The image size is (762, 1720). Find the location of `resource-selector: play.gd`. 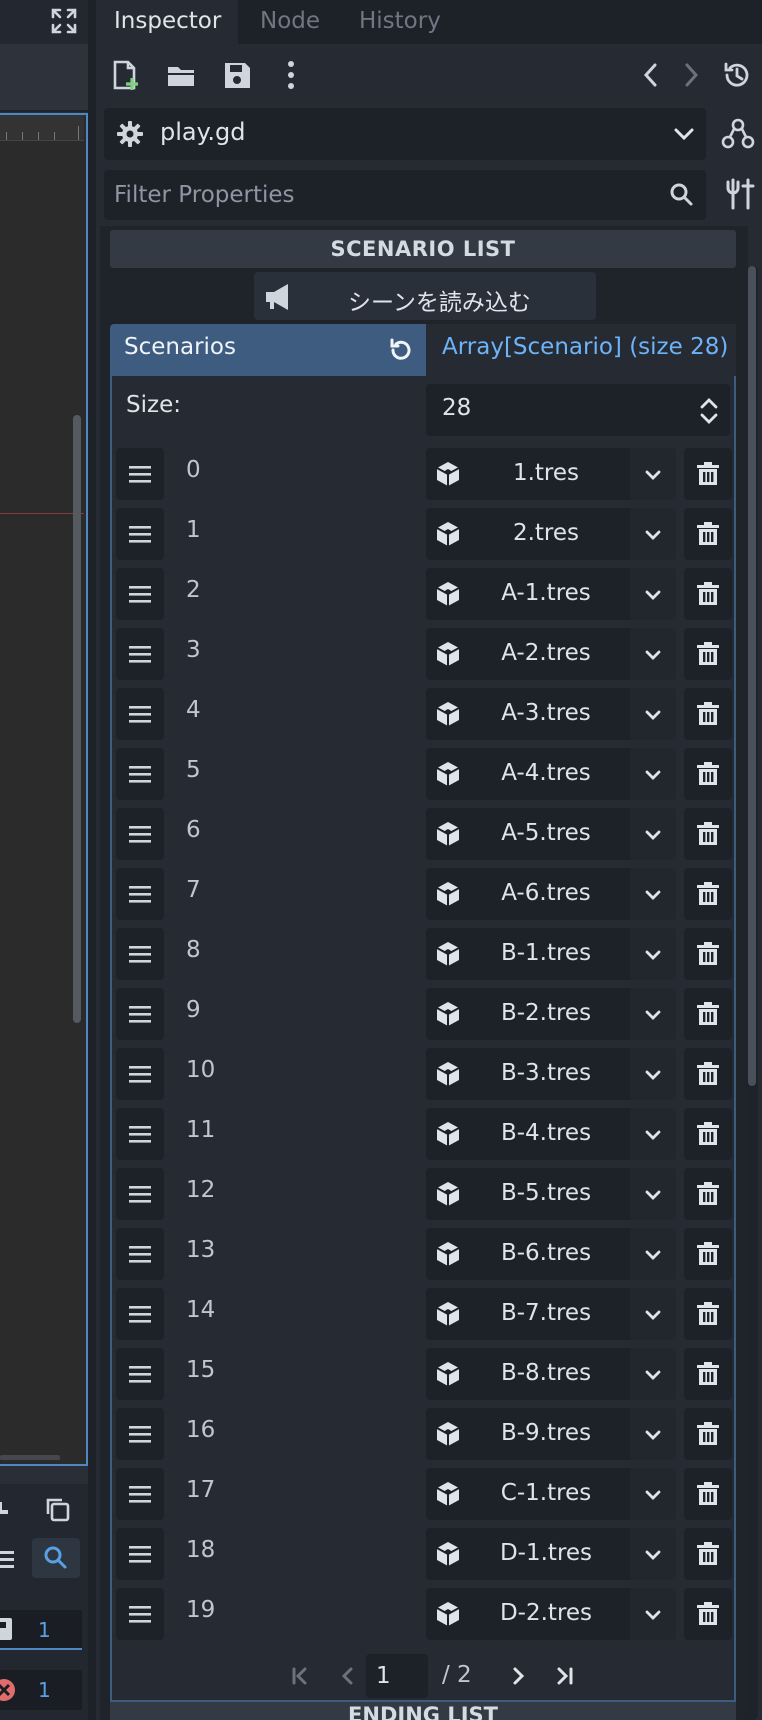

resource-selector: play.gd is located at coordinates (405, 134).